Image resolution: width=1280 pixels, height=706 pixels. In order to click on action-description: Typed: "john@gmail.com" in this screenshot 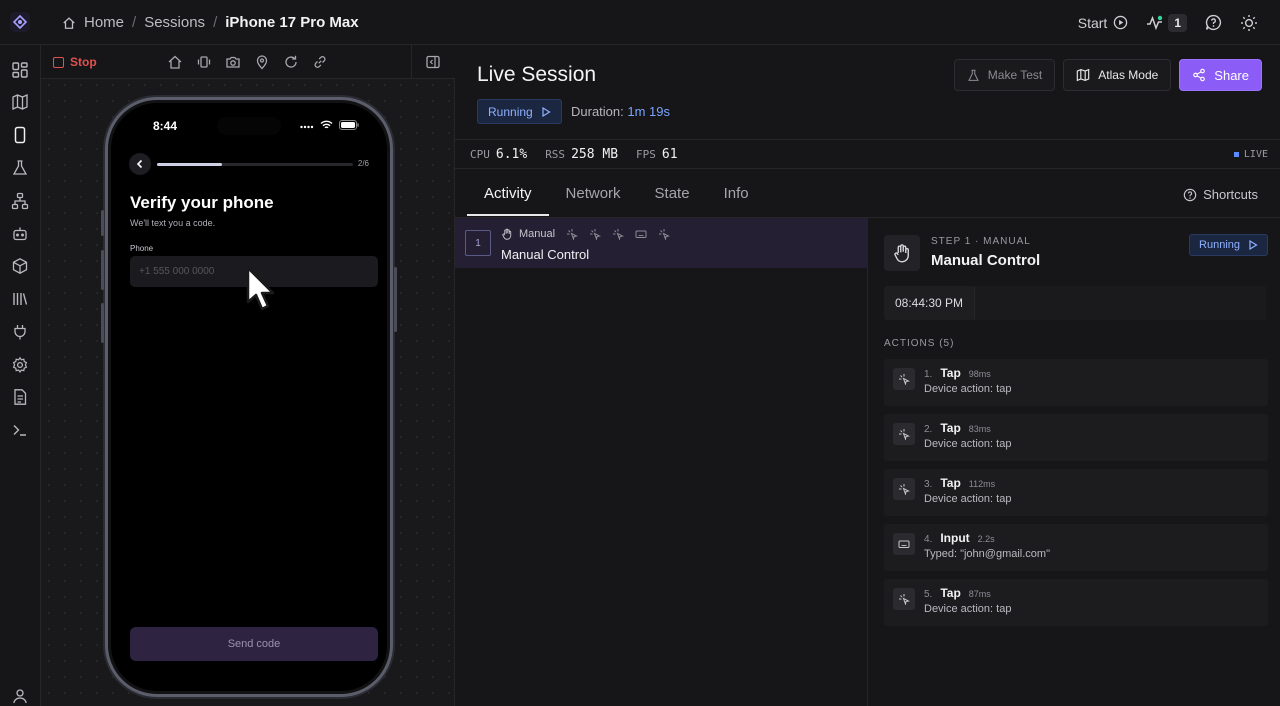, I will do `click(987, 554)`.